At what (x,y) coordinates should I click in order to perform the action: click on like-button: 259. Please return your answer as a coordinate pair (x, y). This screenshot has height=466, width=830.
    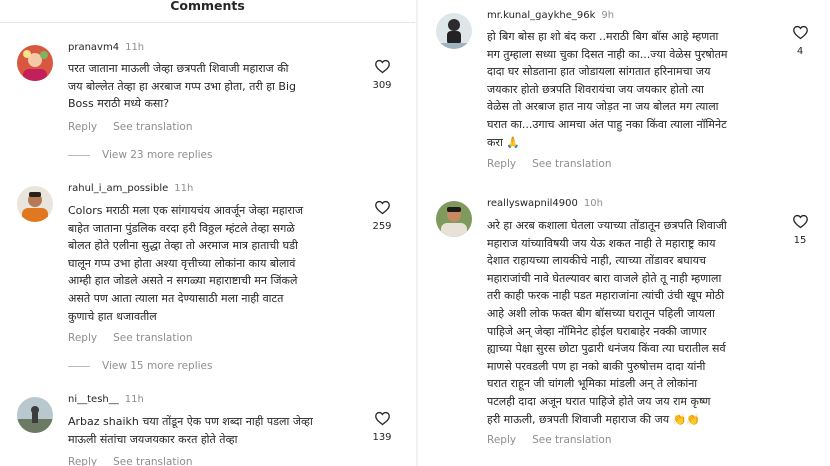
    Looking at the image, I should click on (382, 215).